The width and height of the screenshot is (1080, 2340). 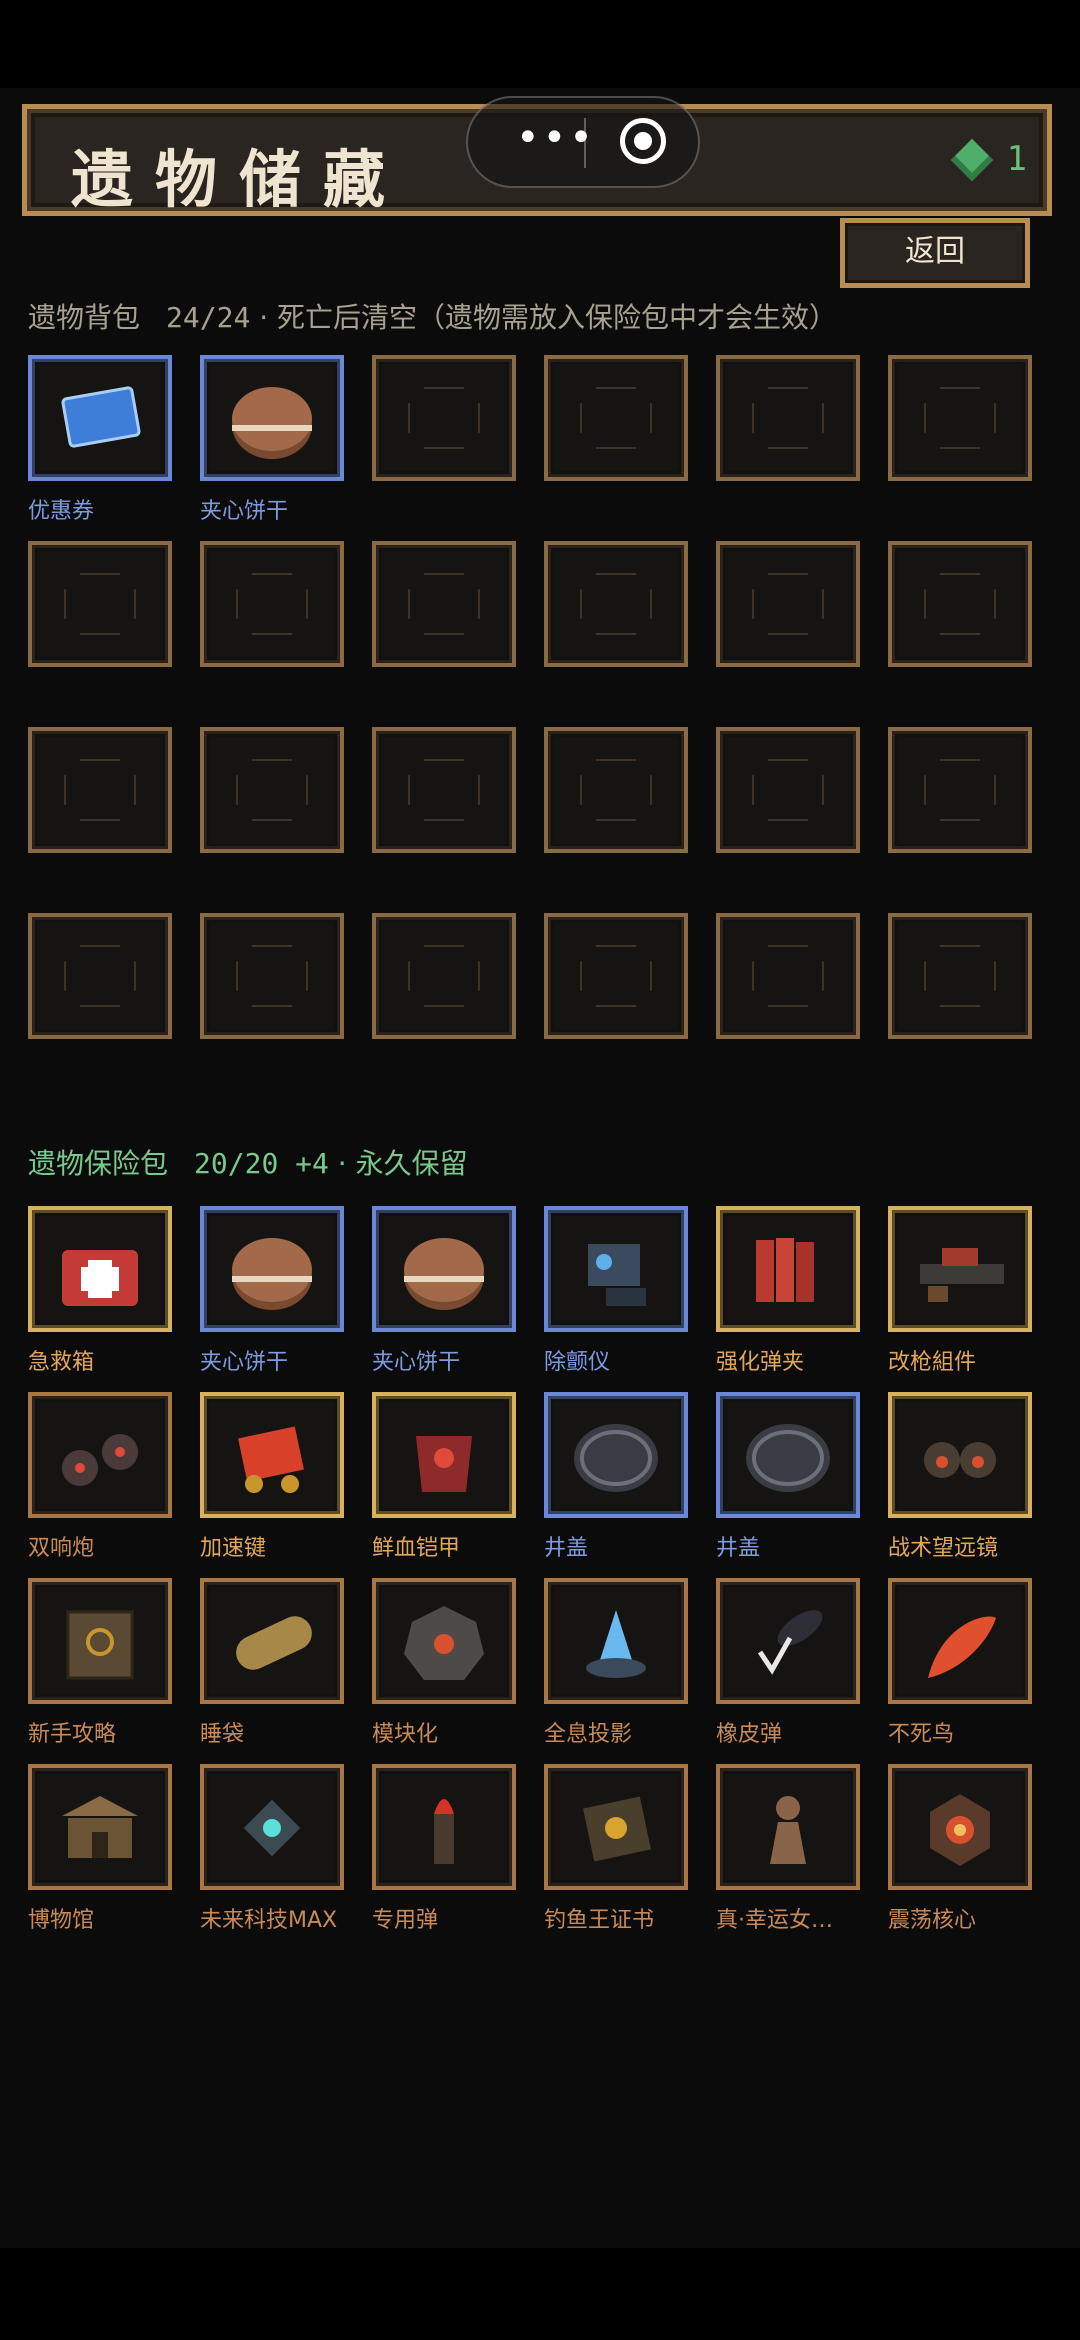 What do you see at coordinates (269, 1920) in the screenshot?
I see `item-label: 未来科技MAX` at bounding box center [269, 1920].